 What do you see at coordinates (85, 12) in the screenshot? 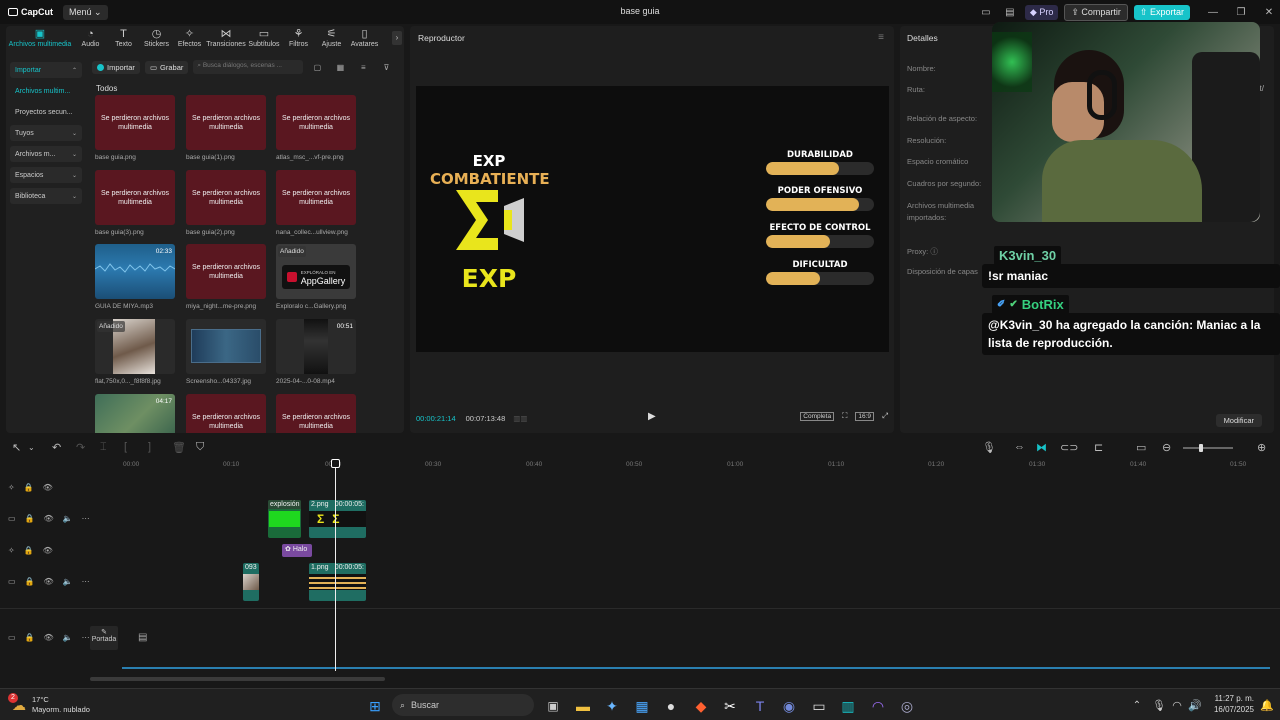
I see `menu-button: Menú ⌄` at bounding box center [85, 12].